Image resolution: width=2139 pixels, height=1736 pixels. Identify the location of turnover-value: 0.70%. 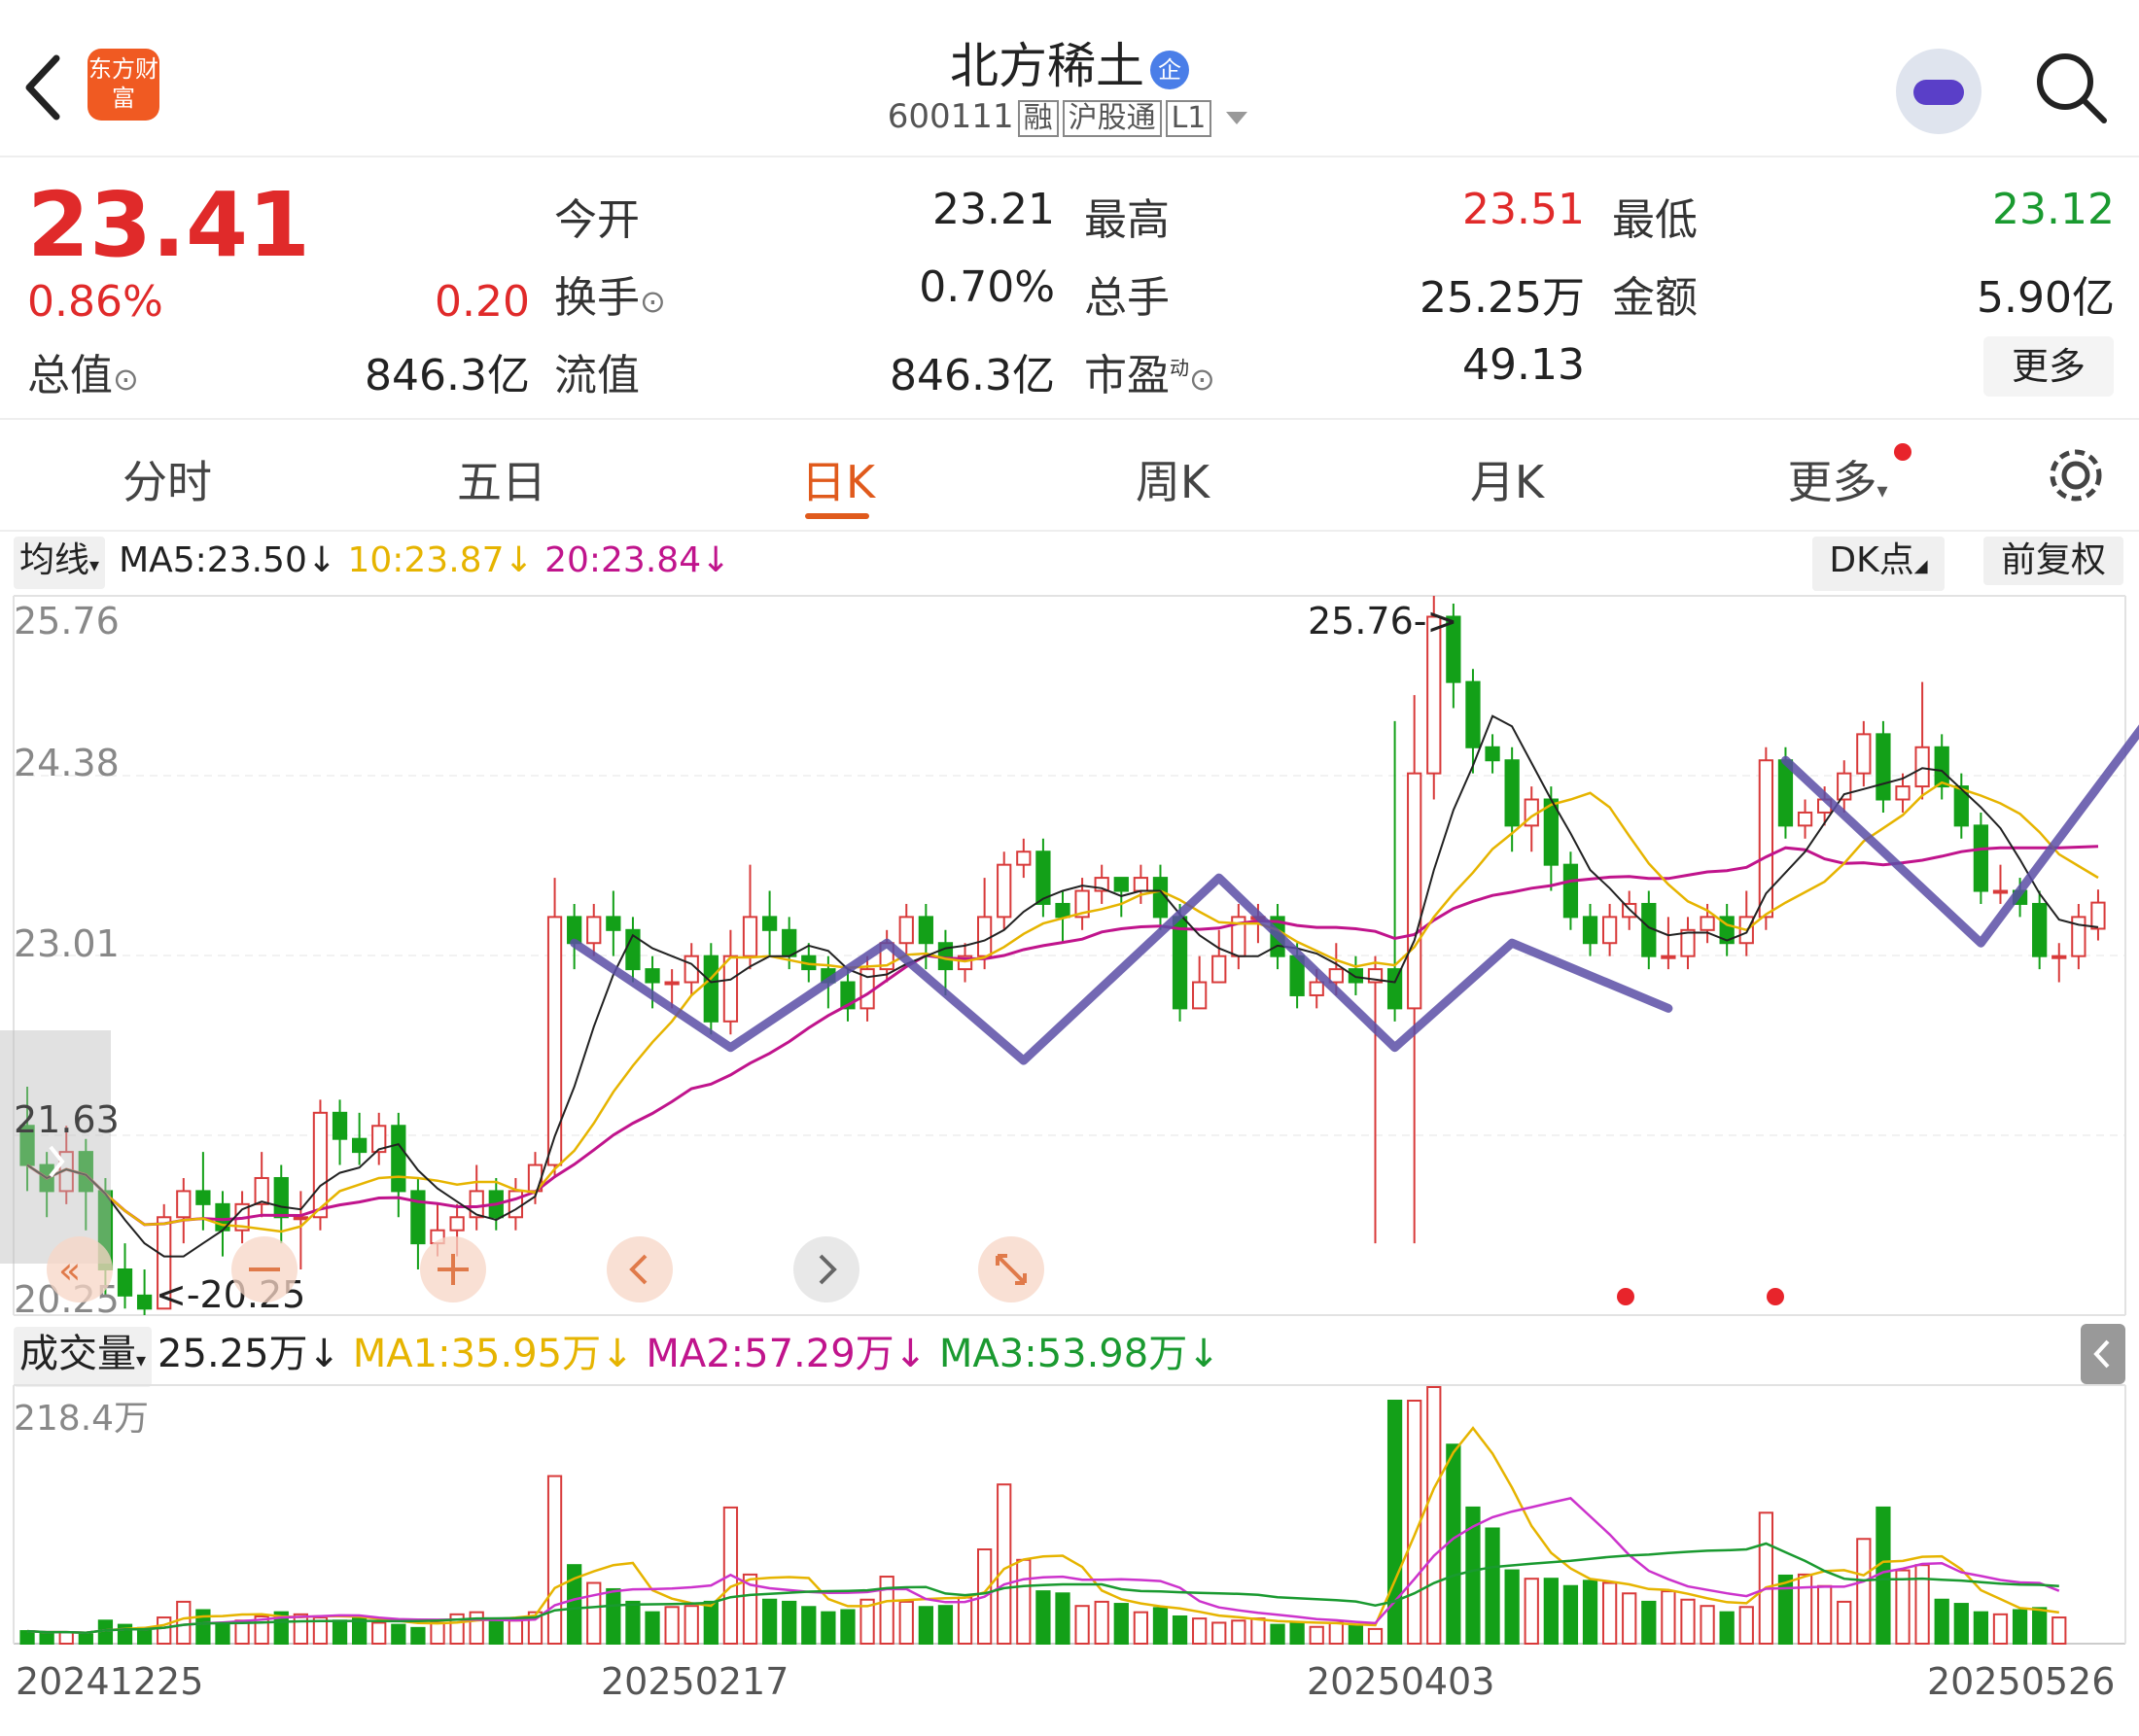
(987, 287).